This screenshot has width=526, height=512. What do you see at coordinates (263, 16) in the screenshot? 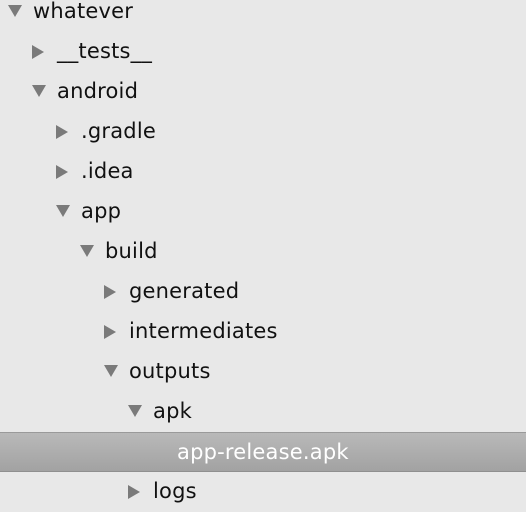
I see `tree-row-whatever: whatever` at bounding box center [263, 16].